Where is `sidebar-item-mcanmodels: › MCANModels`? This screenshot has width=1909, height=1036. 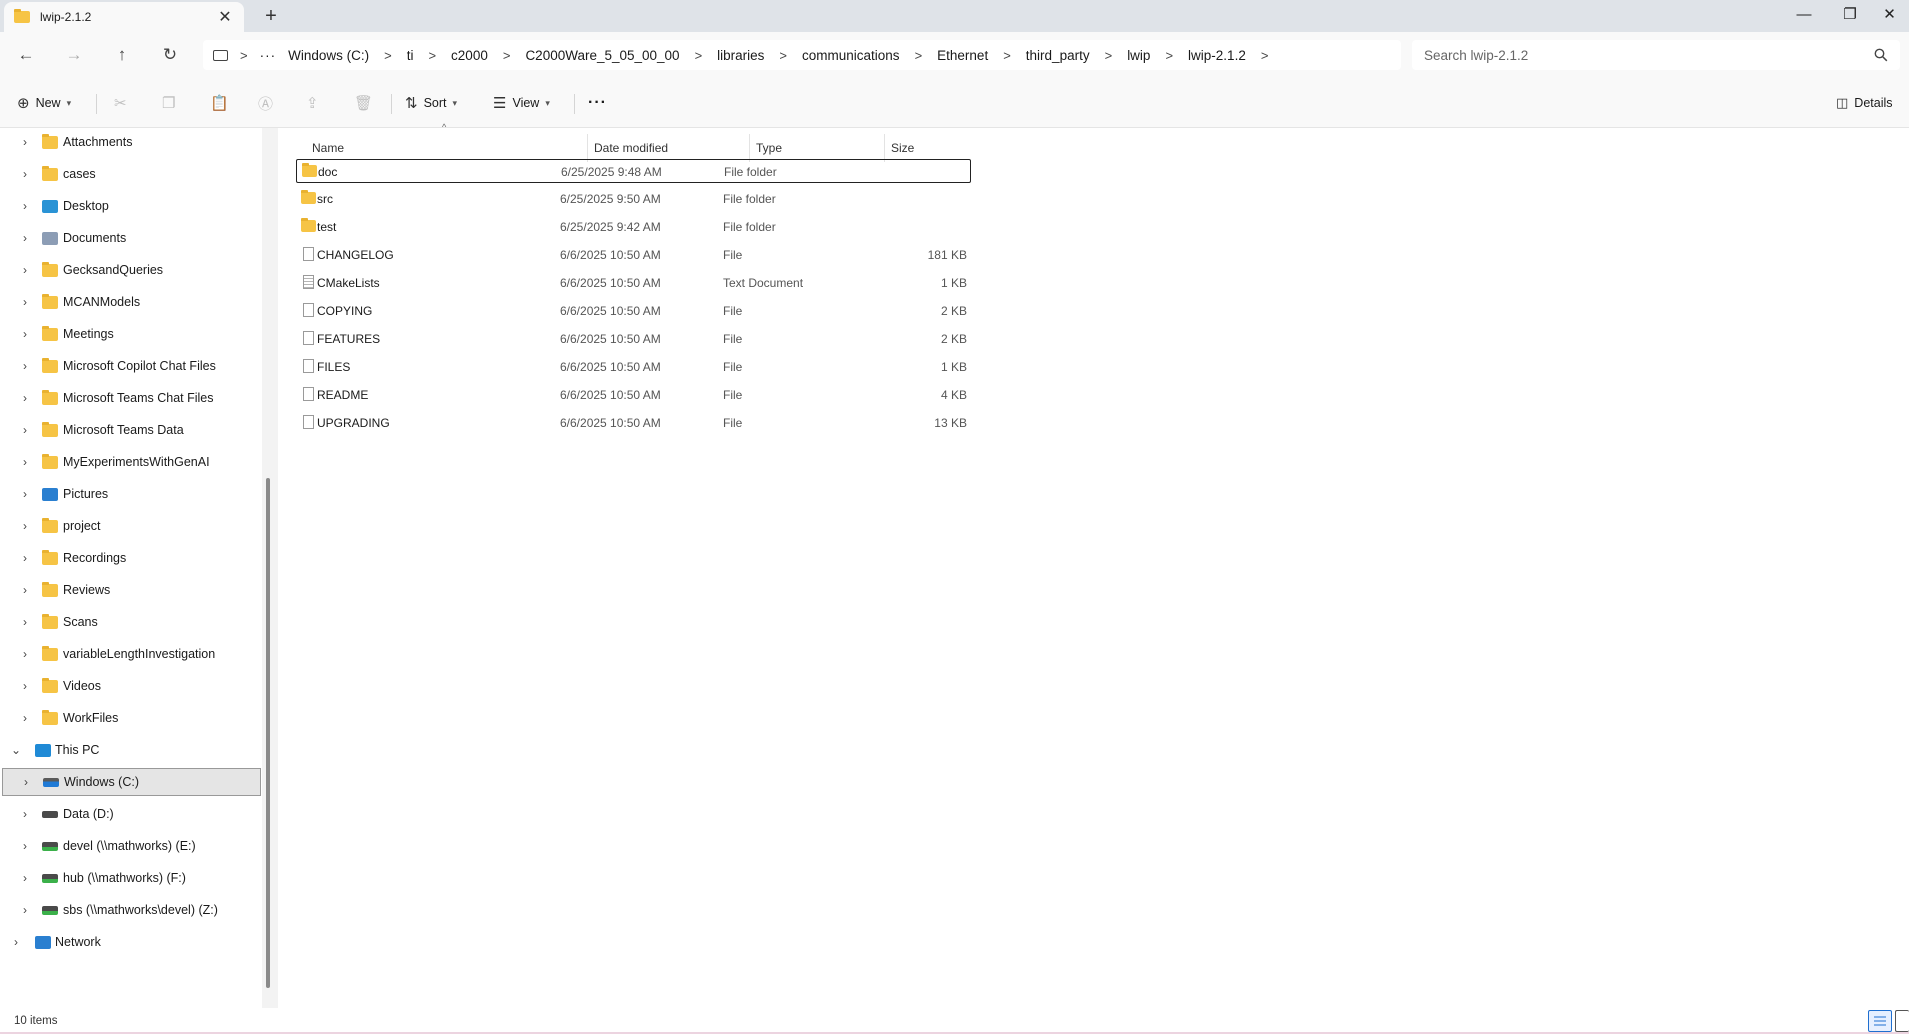
sidebar-item-mcanmodels: › MCANModels is located at coordinates (131, 302).